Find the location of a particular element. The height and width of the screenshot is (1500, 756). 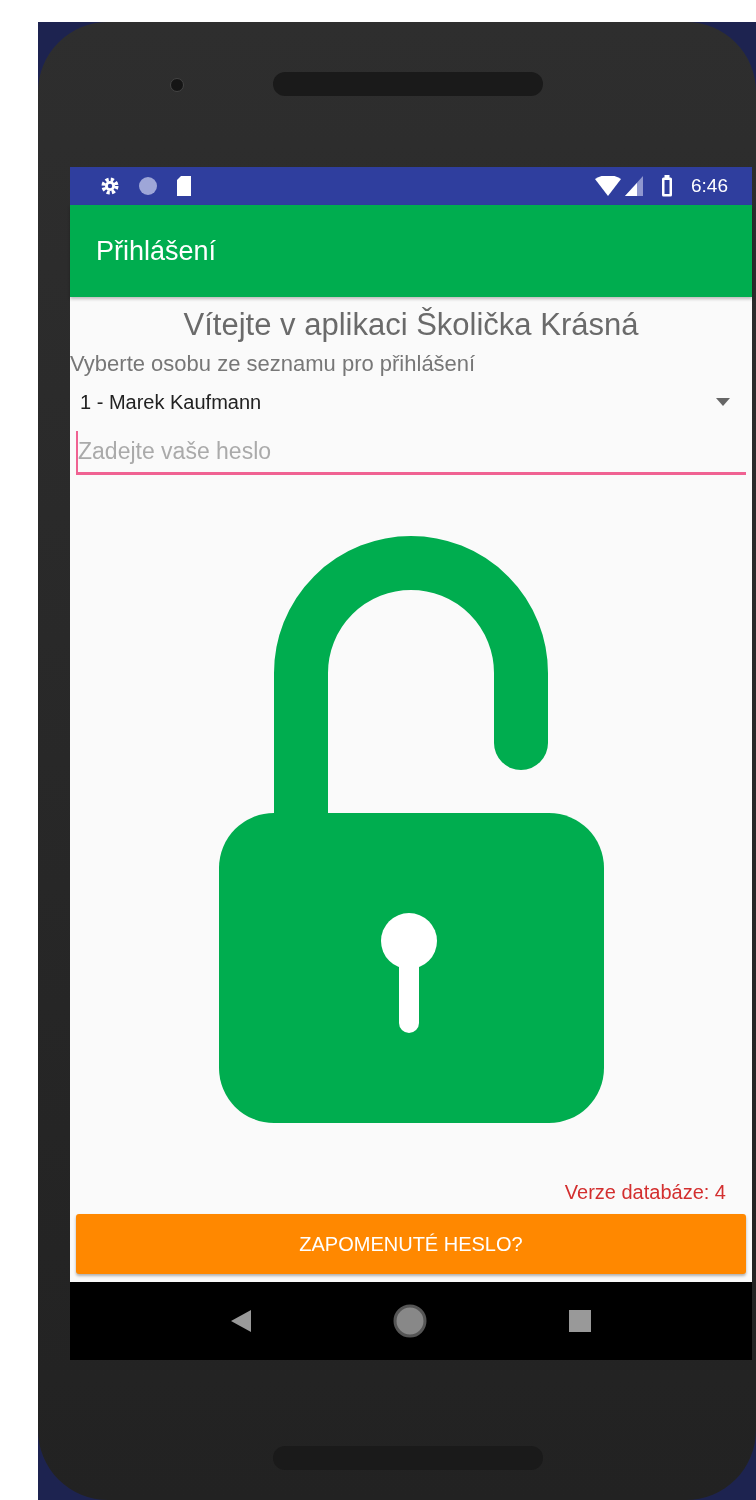

database-version: Verze databáze: 4 is located at coordinates (645, 1192).